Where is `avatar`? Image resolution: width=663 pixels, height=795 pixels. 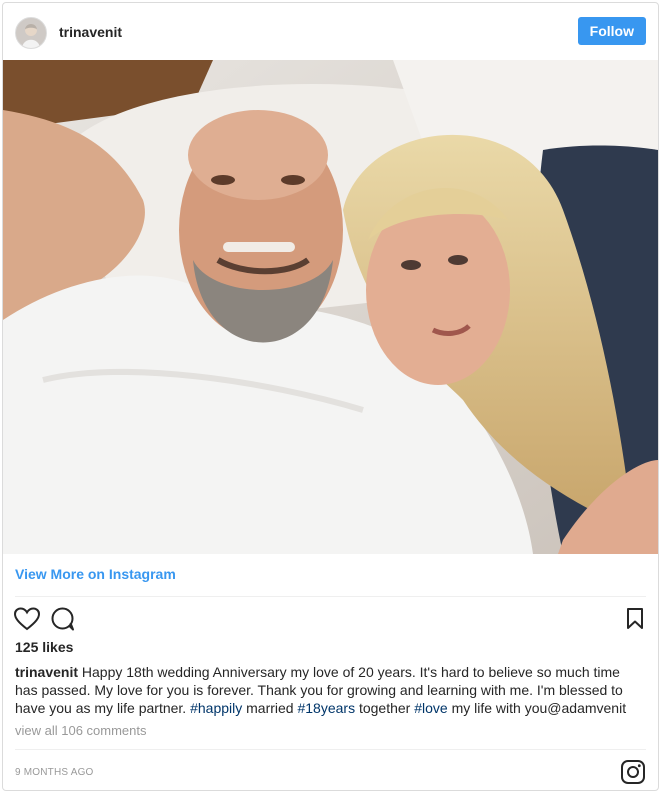 avatar is located at coordinates (31, 33).